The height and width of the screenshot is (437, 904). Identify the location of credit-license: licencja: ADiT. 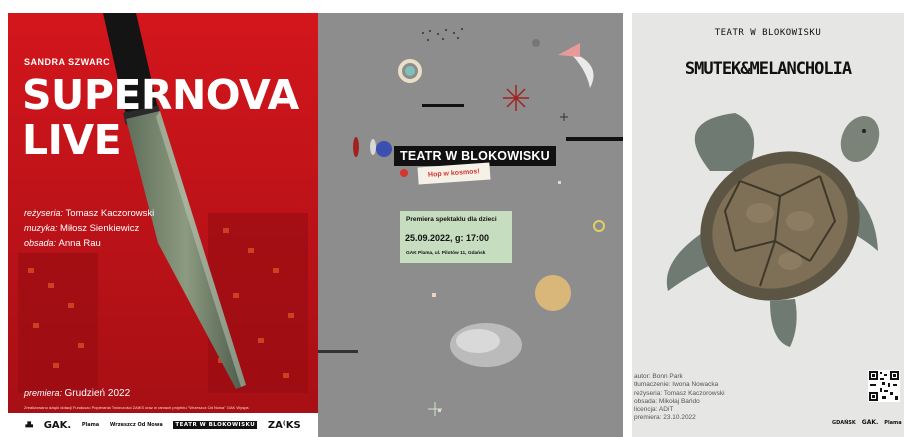
(654, 410).